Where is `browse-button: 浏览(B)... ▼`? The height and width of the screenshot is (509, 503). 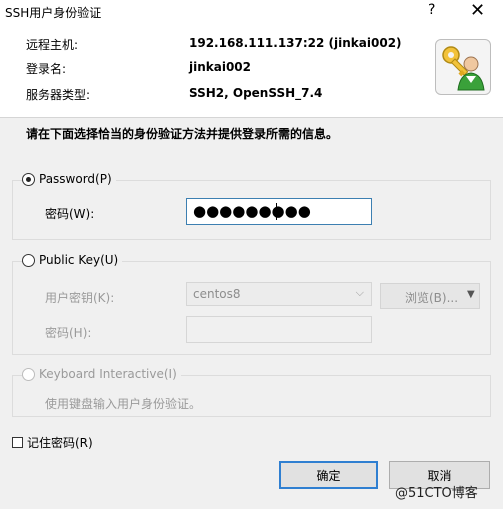 browse-button: 浏览(B)... ▼ is located at coordinates (430, 296).